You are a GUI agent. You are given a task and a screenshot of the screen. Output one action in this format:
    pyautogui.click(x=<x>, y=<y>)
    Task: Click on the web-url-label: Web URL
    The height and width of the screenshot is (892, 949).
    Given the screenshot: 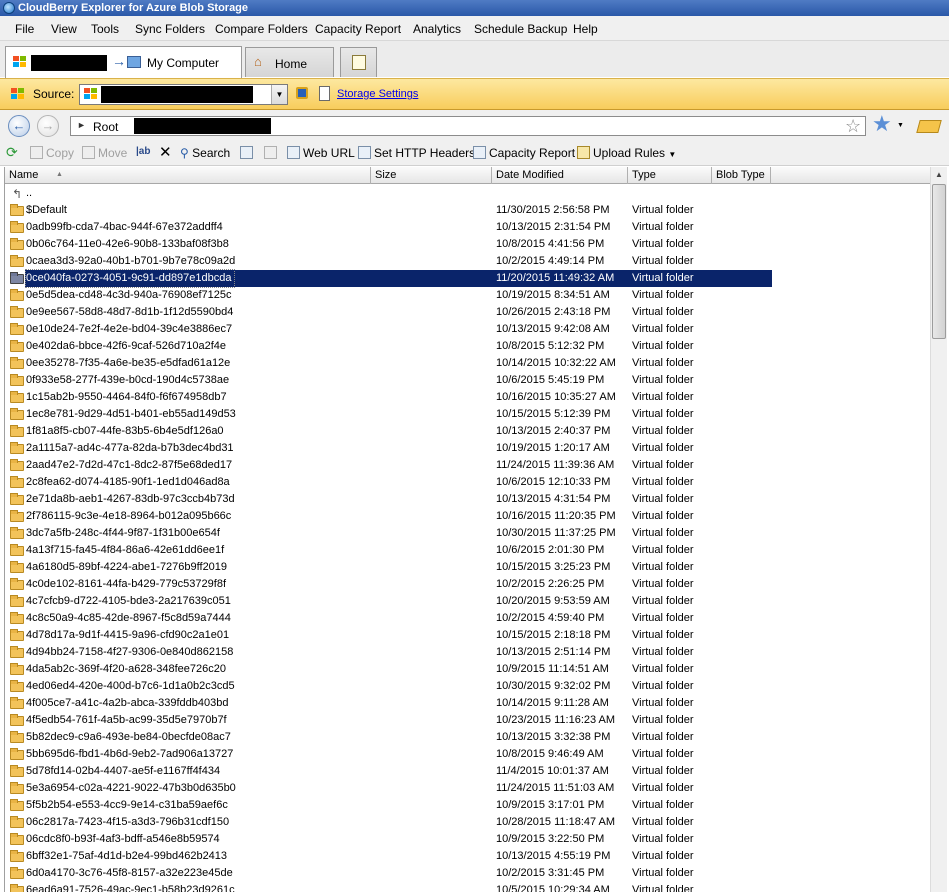 What is the action you would take?
    pyautogui.click(x=329, y=153)
    